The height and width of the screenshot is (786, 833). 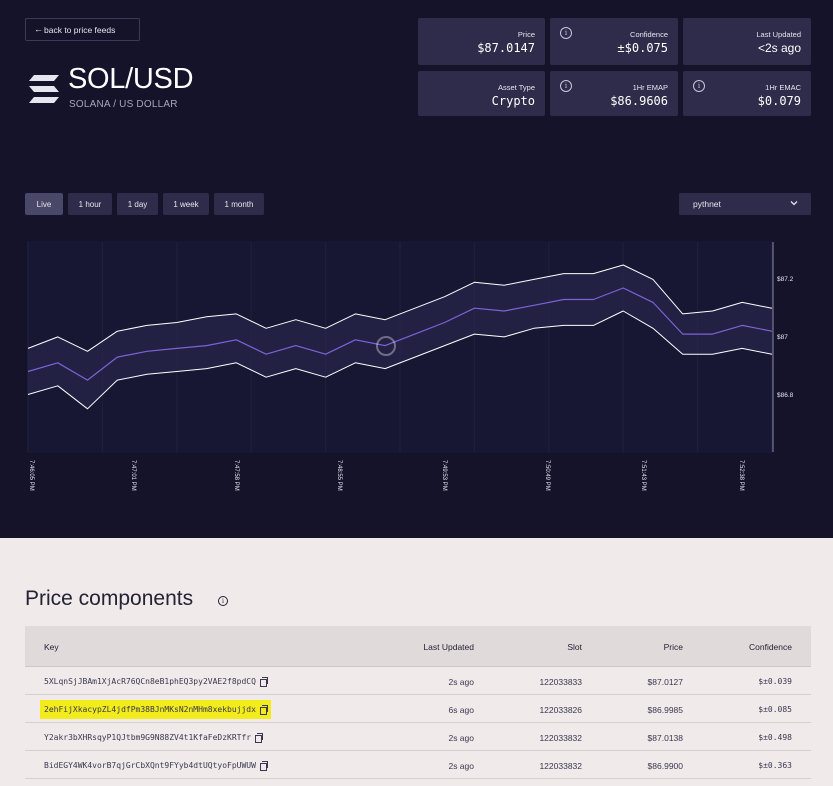 I want to click on y-tick-label: $86.8, so click(x=785, y=395).